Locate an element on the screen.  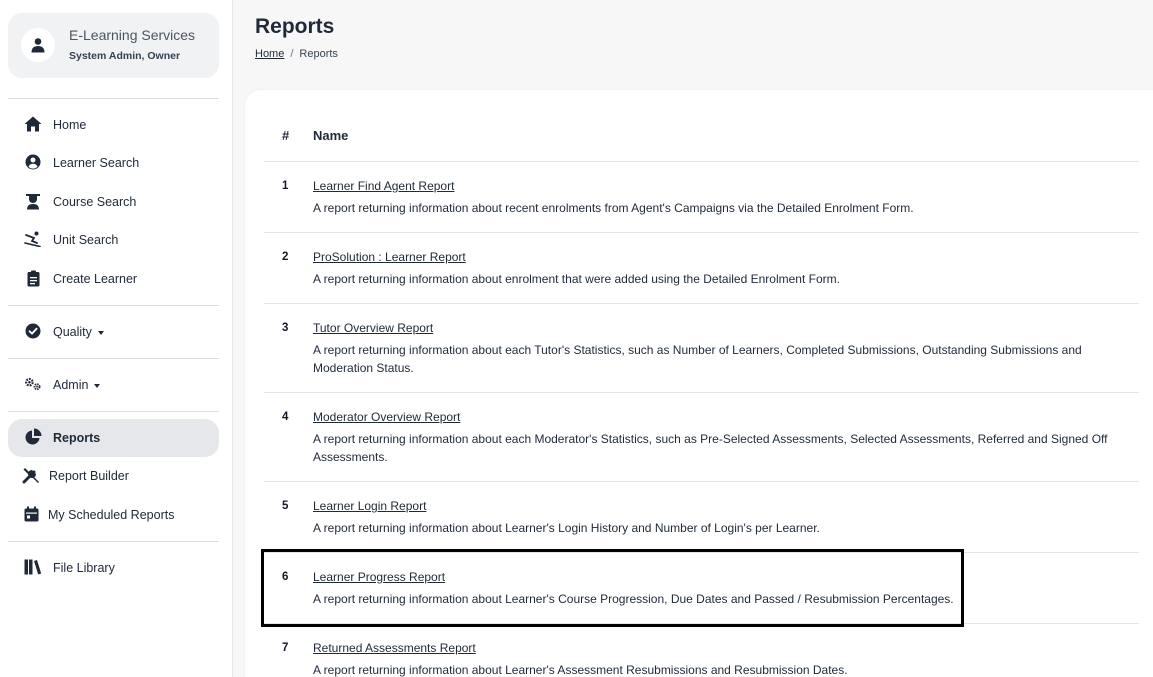
sidebar-item-label: Admin is located at coordinates (77, 385).